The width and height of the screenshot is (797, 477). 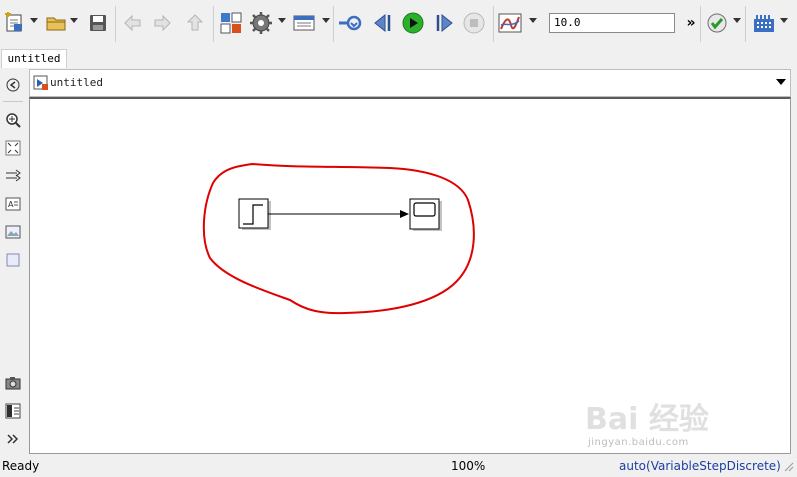 I want to click on baidu-watermark-logo: Bai 经验, so click(x=647, y=419).